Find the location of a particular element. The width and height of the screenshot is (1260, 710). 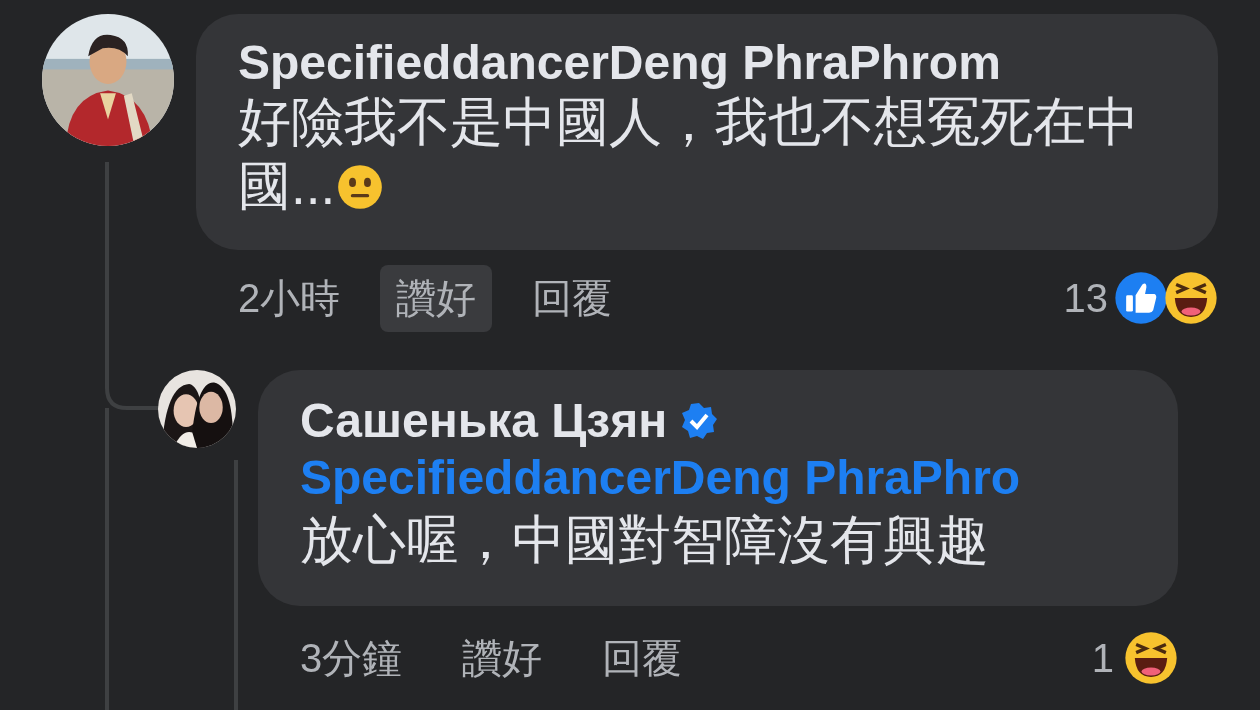

reaction-count: 13 is located at coordinates (1085, 298).